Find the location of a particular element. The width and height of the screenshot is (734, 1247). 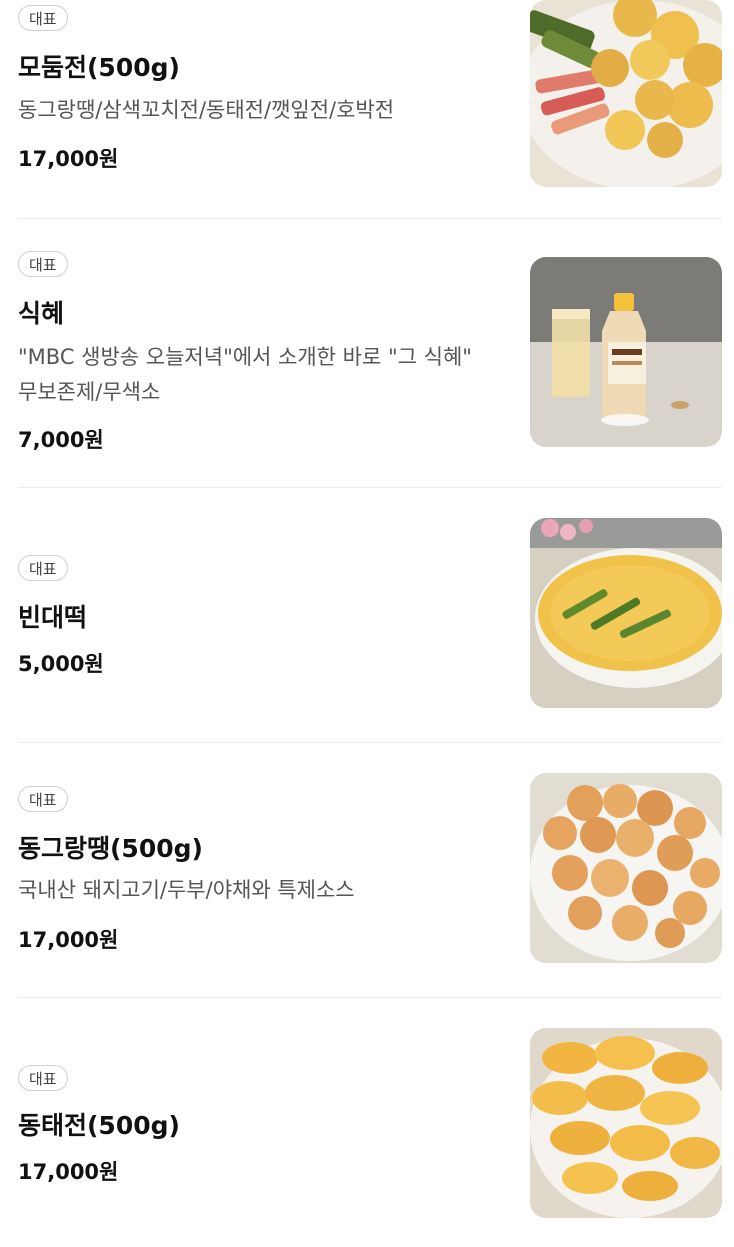

menu-item-name: 빈대떡 is located at coordinates (53, 617).